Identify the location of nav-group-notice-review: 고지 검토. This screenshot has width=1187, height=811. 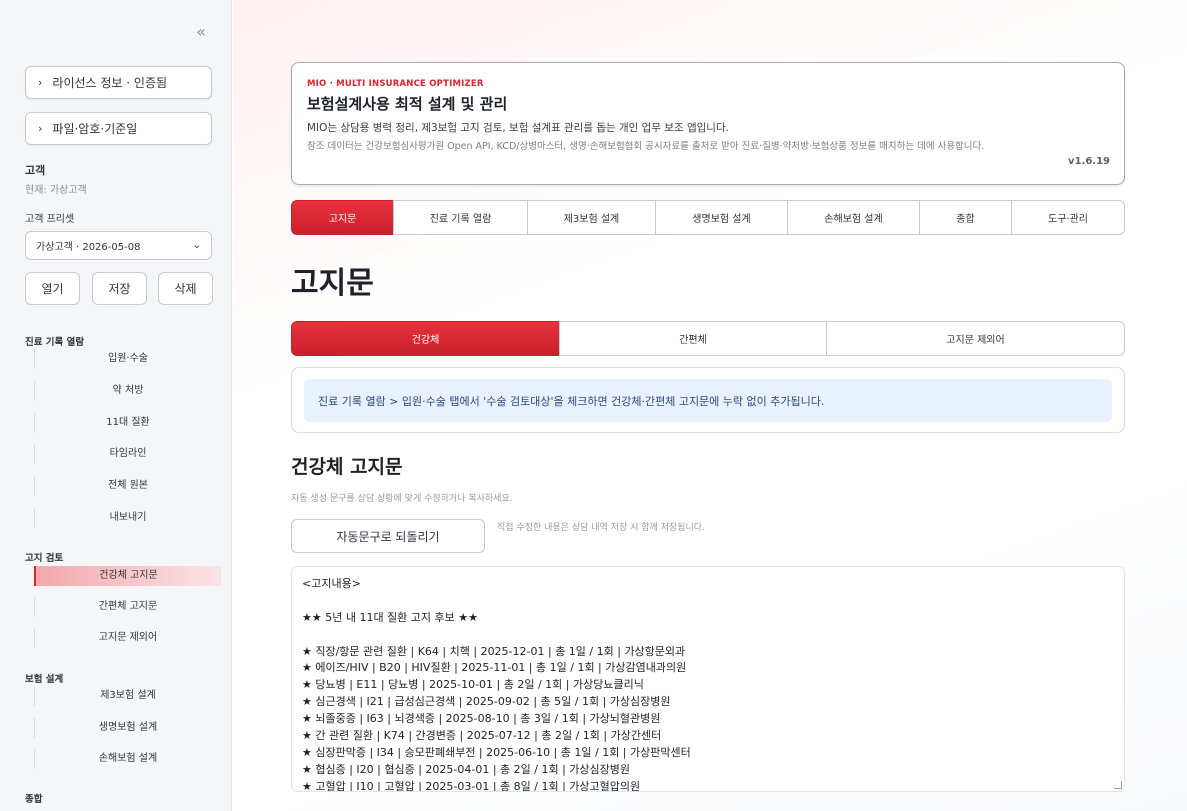
(44, 558).